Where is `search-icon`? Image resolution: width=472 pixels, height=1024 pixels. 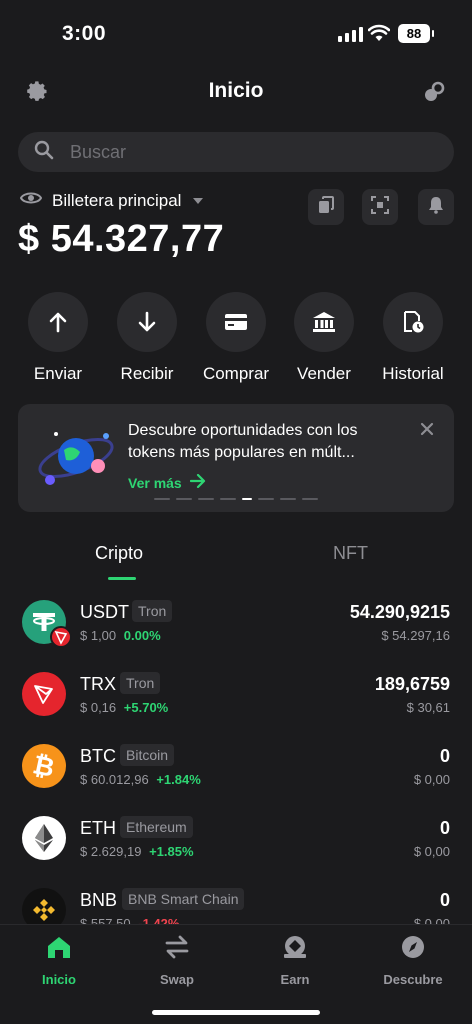
search-icon is located at coordinates (44, 152).